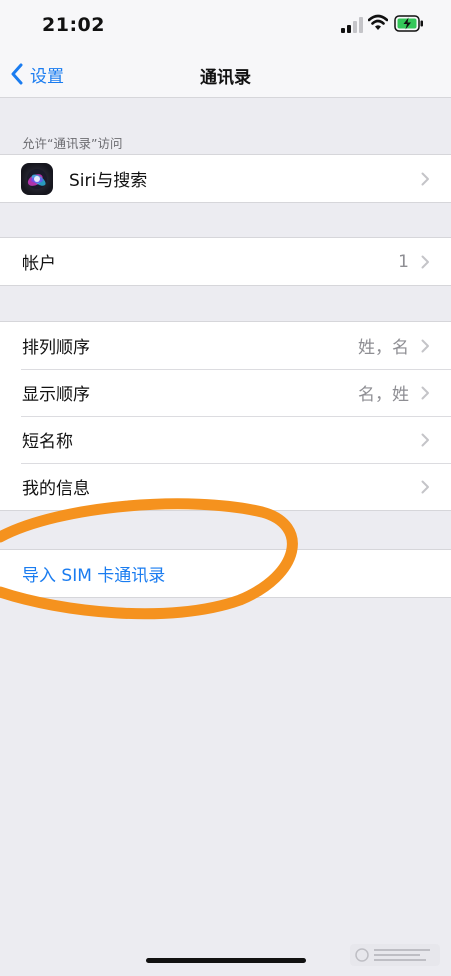 This screenshot has height=976, width=451. Describe the element at coordinates (225, 345) in the screenshot. I see `sort-order-row: 排列顺序 姓，名` at that location.